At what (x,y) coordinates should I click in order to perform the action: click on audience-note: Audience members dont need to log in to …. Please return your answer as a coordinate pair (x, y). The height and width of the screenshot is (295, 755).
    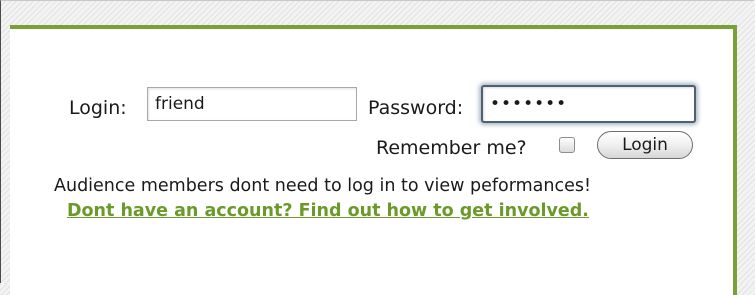
    Looking at the image, I should click on (322, 186).